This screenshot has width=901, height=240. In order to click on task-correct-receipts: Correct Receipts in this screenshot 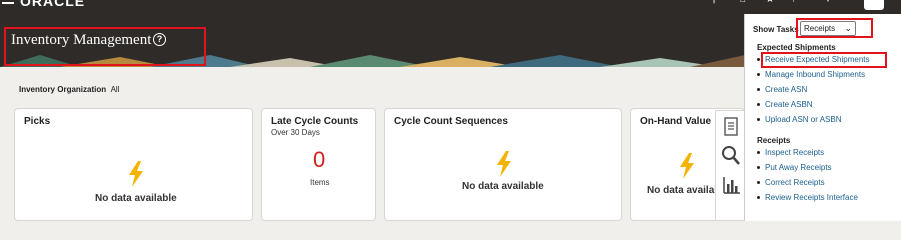, I will do `click(791, 182)`.